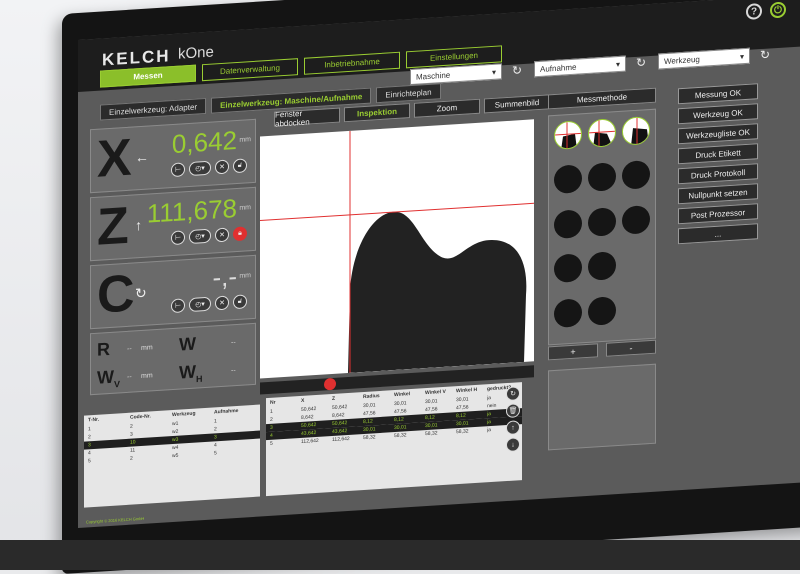  I want to click on wh-sub: H, so click(199, 379).